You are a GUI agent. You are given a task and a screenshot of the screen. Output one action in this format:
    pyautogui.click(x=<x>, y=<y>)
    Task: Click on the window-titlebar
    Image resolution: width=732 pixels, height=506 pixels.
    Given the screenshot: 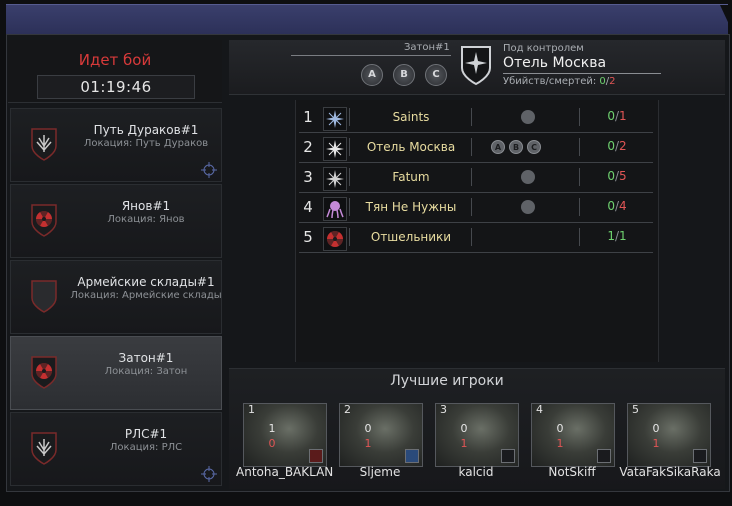 What is the action you would take?
    pyautogui.click(x=369, y=19)
    